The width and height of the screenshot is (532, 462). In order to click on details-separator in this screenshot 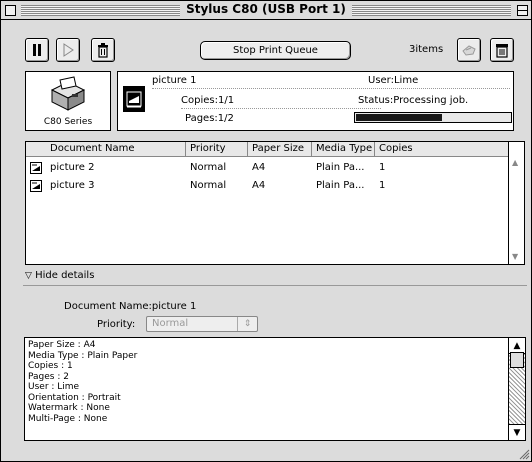, I will do `click(275, 285)`.